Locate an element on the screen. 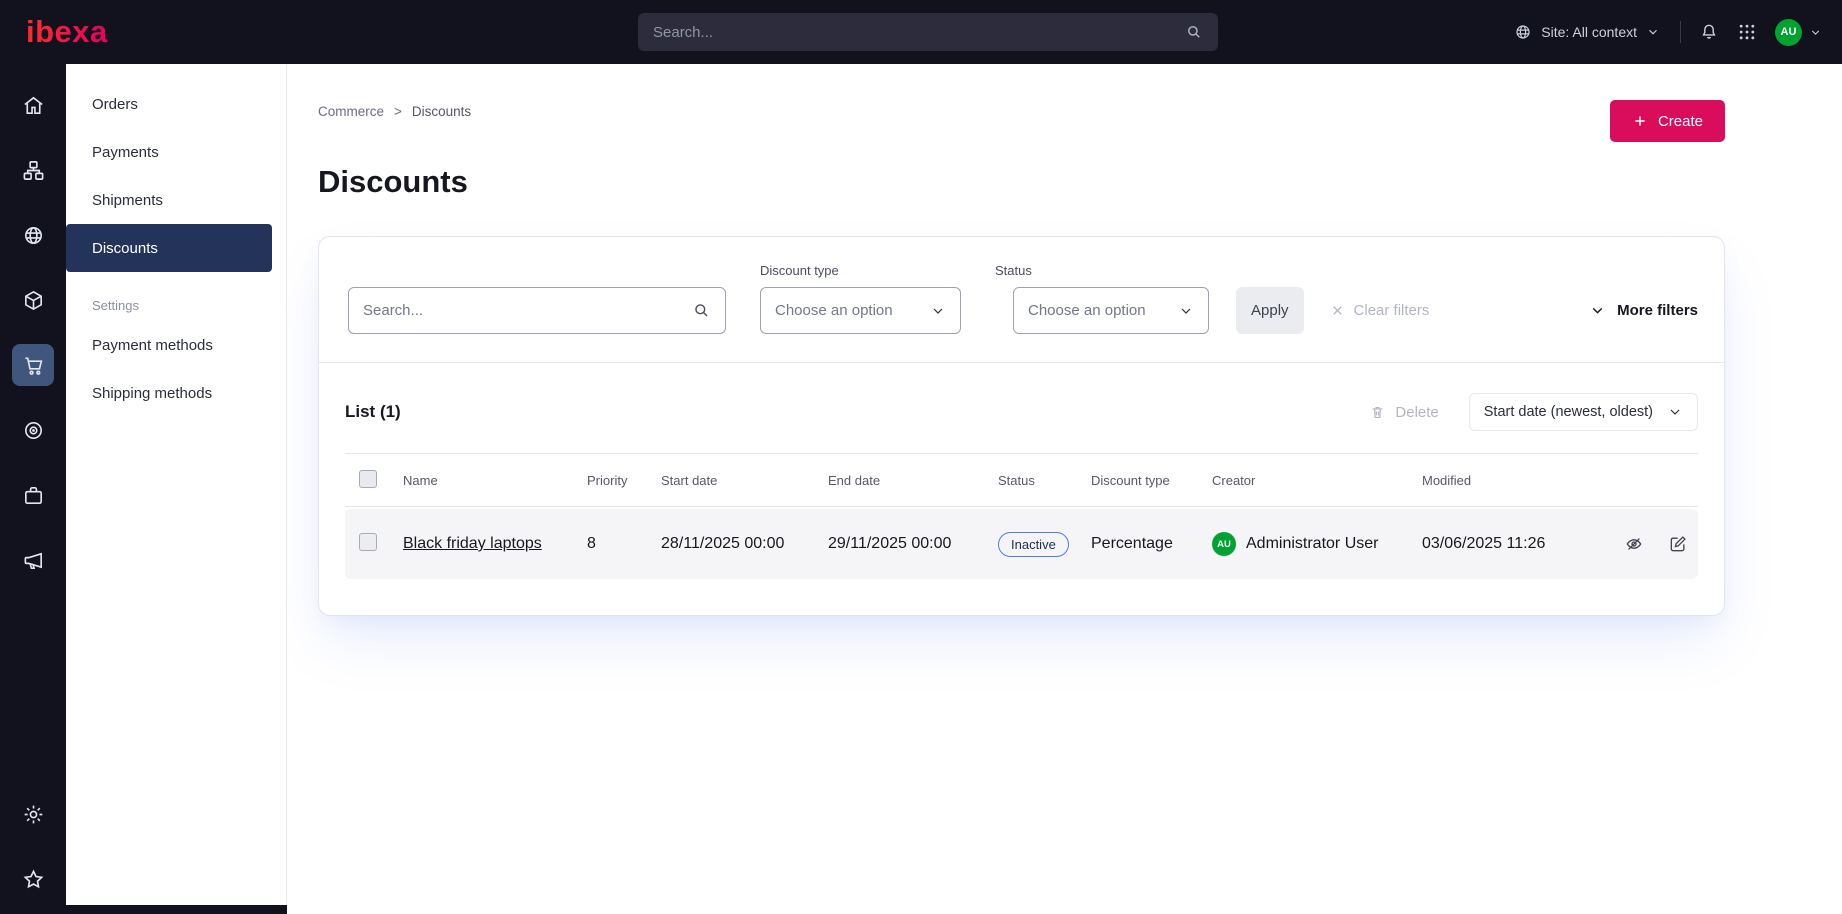  cell-modified: 03/06/2025 11:26 is located at coordinates (1484, 543).